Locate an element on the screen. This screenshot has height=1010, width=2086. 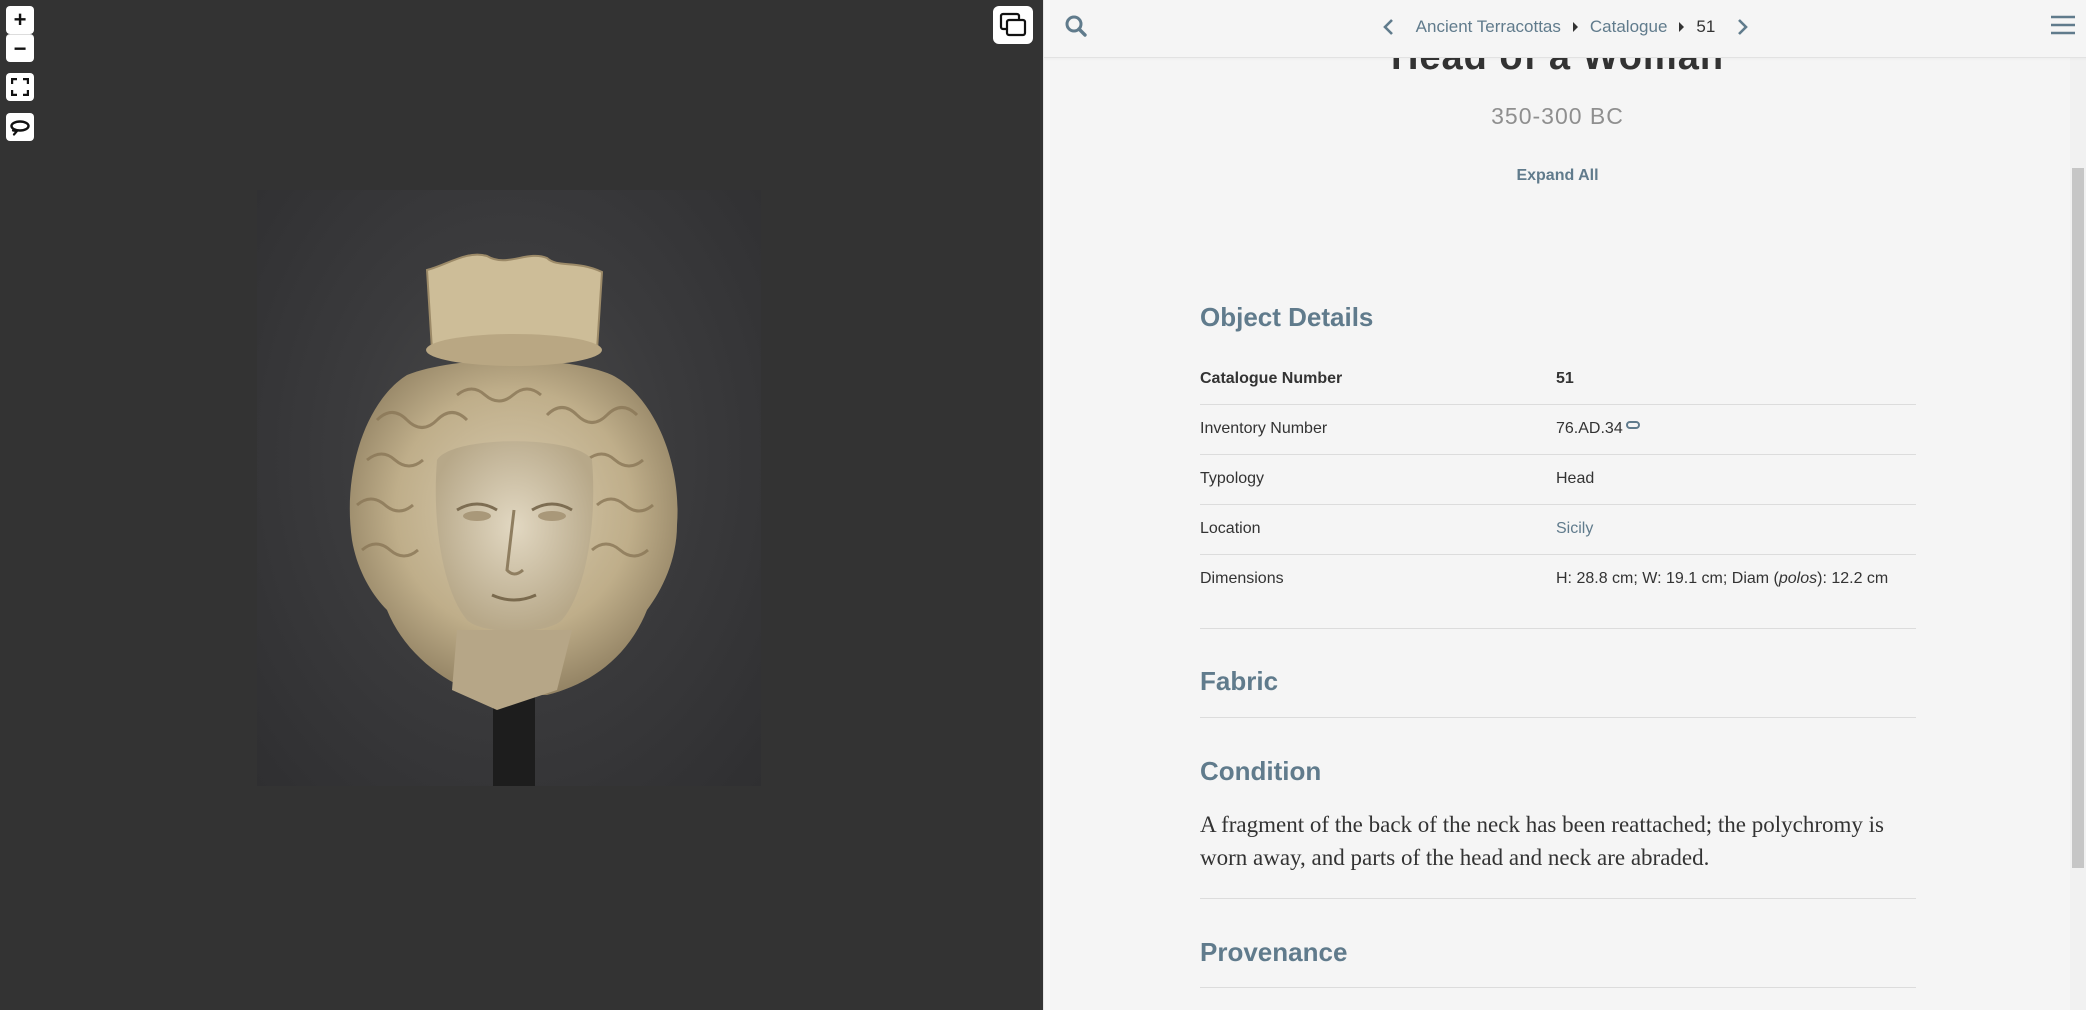
zoom-in-button: + is located at coordinates (20, 20).